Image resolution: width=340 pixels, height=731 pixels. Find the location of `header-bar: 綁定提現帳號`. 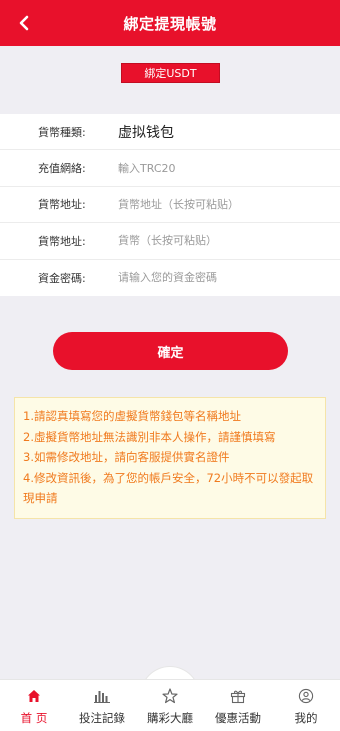

header-bar: 綁定提現帳號 is located at coordinates (170, 23).